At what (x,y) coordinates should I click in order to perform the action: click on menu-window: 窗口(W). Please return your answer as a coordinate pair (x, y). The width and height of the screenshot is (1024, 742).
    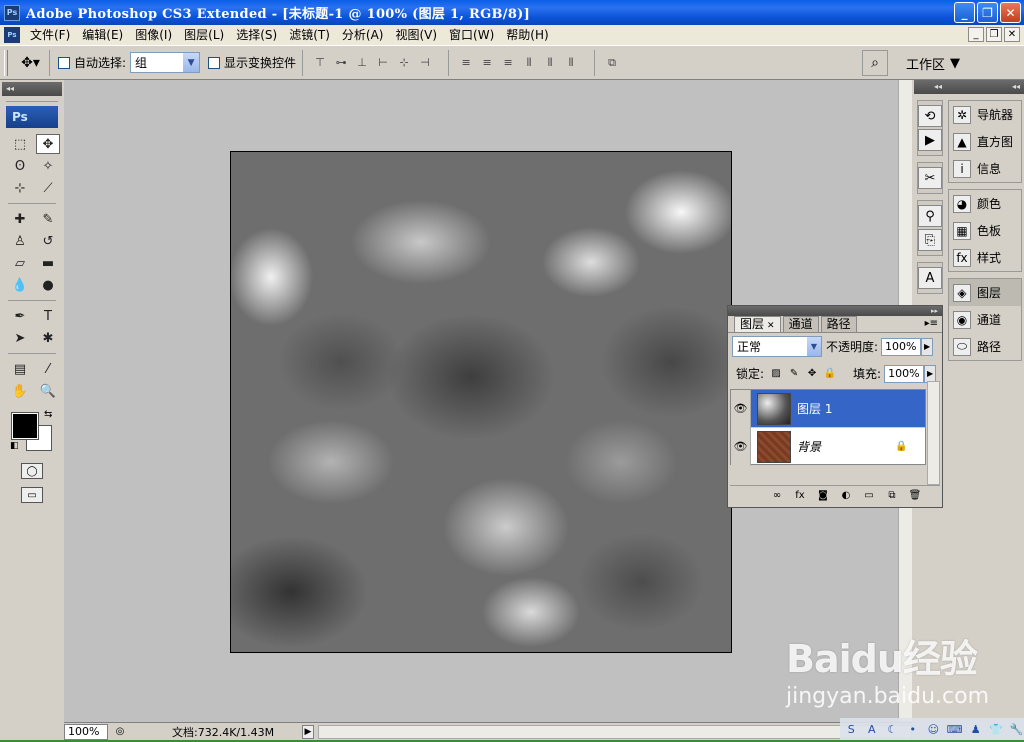
    Looking at the image, I should click on (471, 35).